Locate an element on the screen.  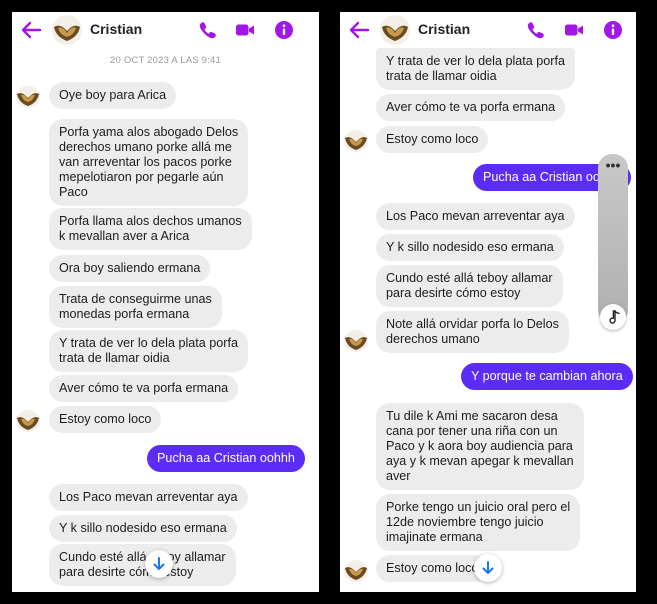
message-bubble: Ora boy saliendo ermana is located at coordinates (130, 268).